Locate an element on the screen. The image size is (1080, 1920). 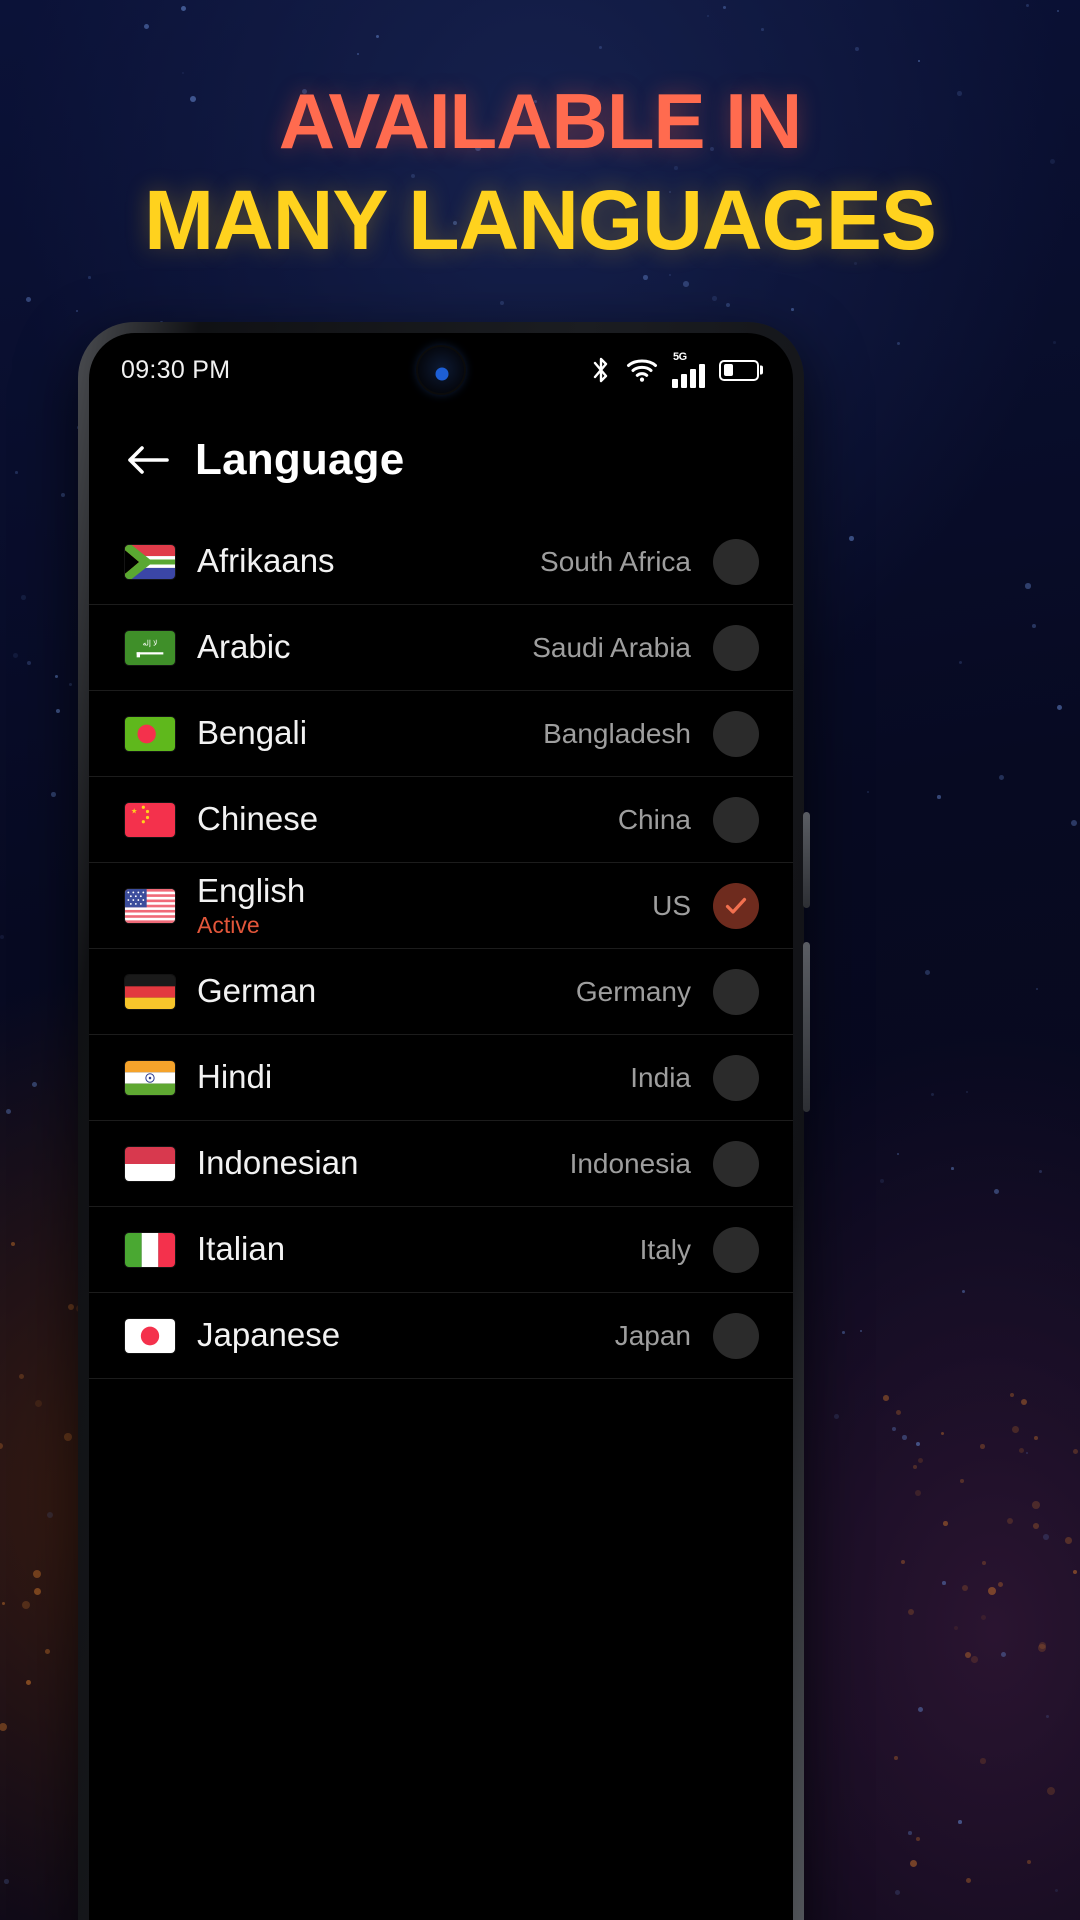
language-region: Bangladesh is located at coordinates (617, 733).